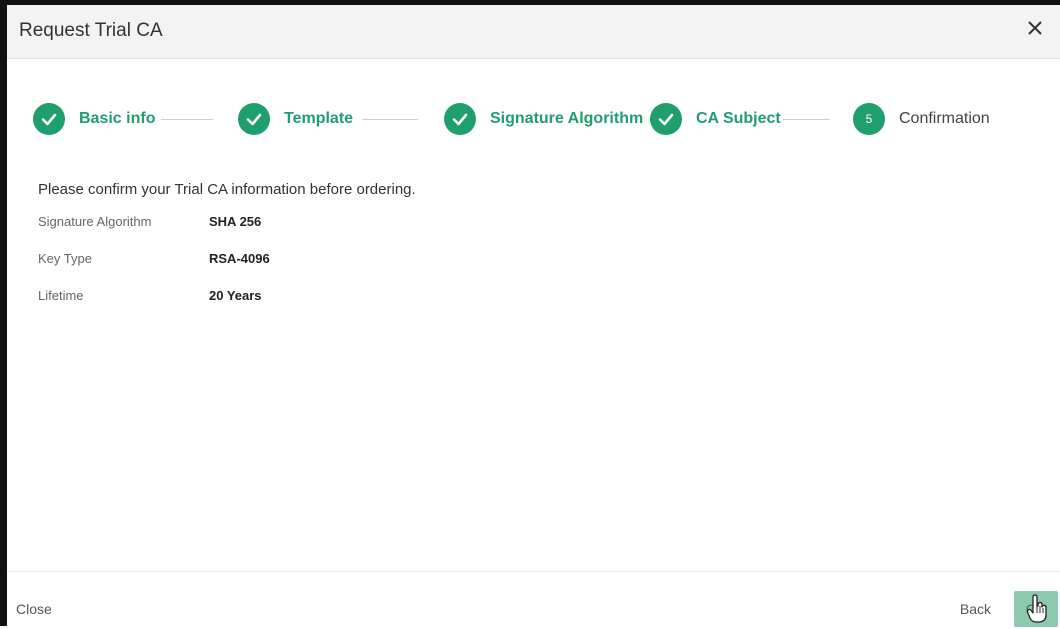 The width and height of the screenshot is (1060, 629). I want to click on step-confirmation: 5 Confirmation, so click(921, 119).